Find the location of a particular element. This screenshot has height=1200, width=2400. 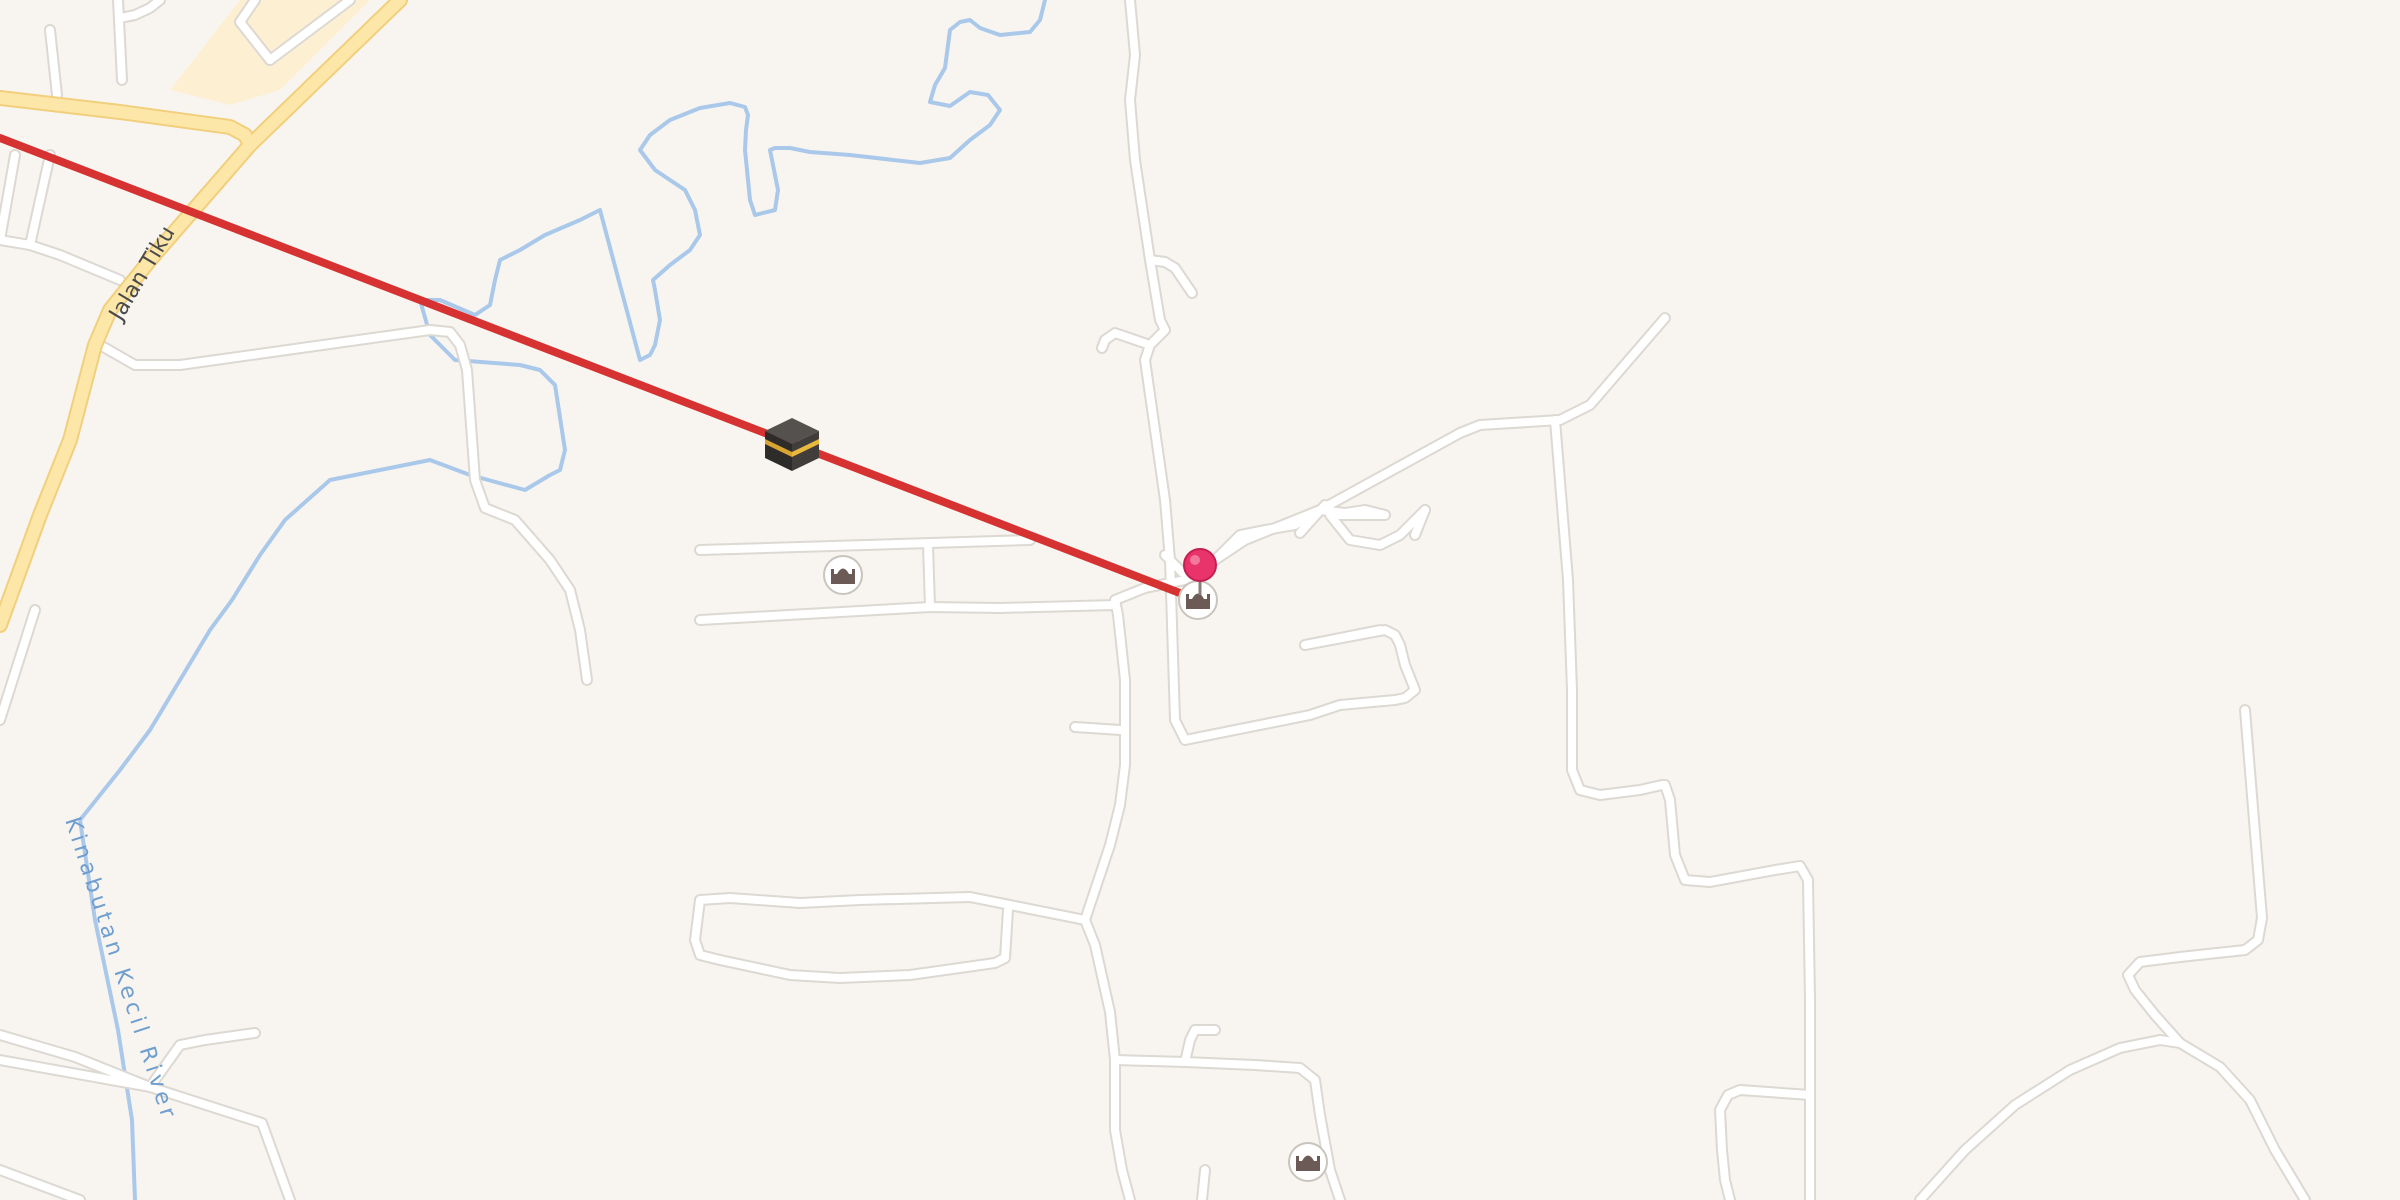

kaaba-icon is located at coordinates (792, 444).